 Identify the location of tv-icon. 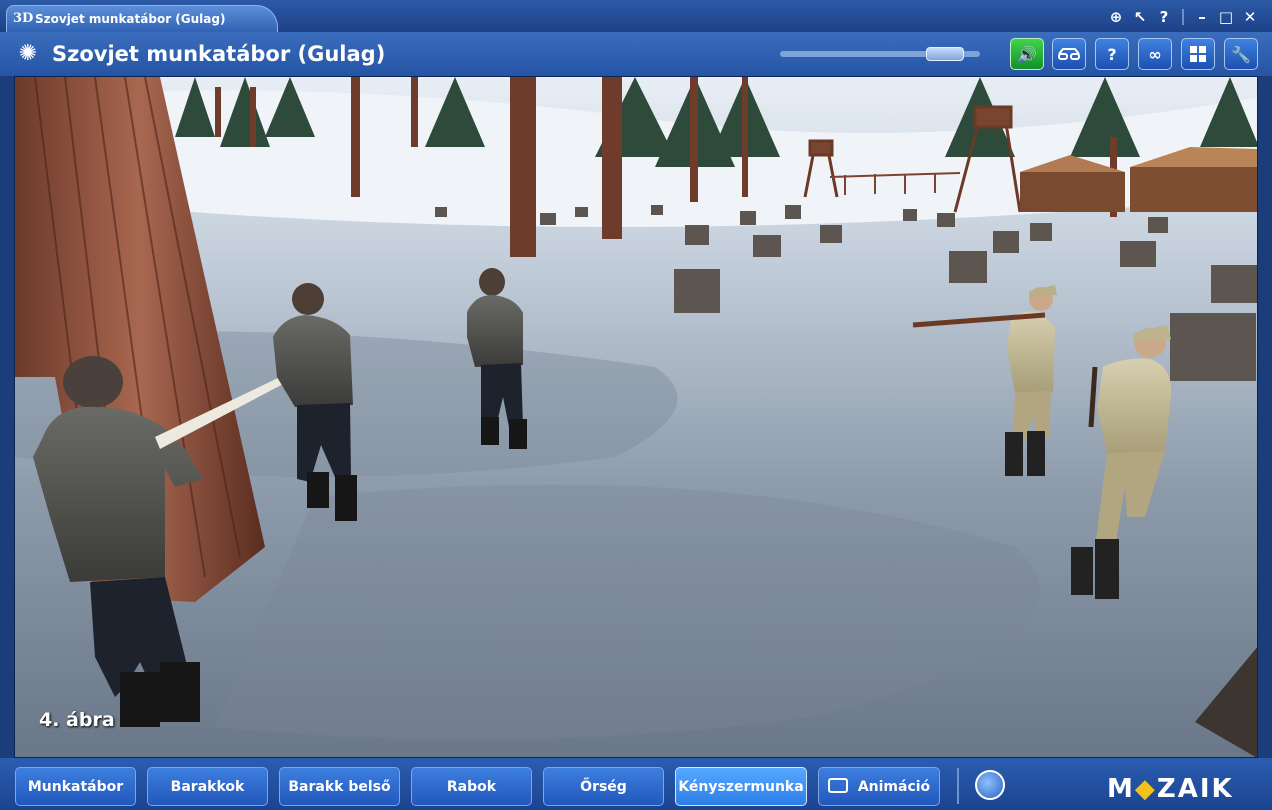
(837, 785).